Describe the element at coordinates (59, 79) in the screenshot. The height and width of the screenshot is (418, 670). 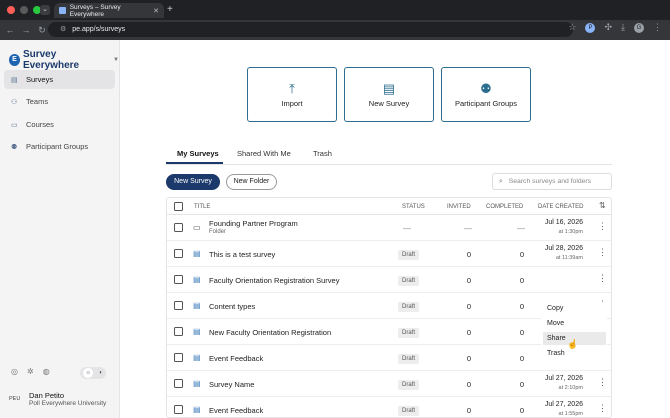
I see `sidebar-item-surveys: ▤ Surveys` at that location.